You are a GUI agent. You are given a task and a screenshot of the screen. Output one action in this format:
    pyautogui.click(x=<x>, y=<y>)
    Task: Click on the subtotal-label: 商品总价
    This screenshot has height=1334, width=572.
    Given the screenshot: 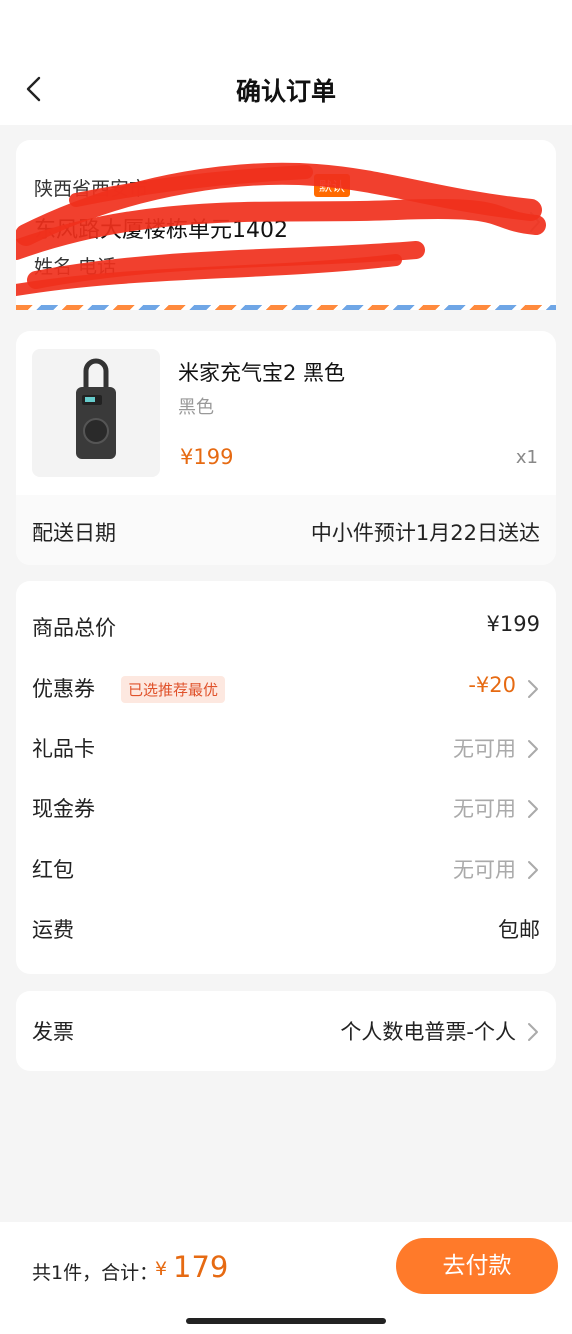 What is the action you would take?
    pyautogui.click(x=74, y=628)
    